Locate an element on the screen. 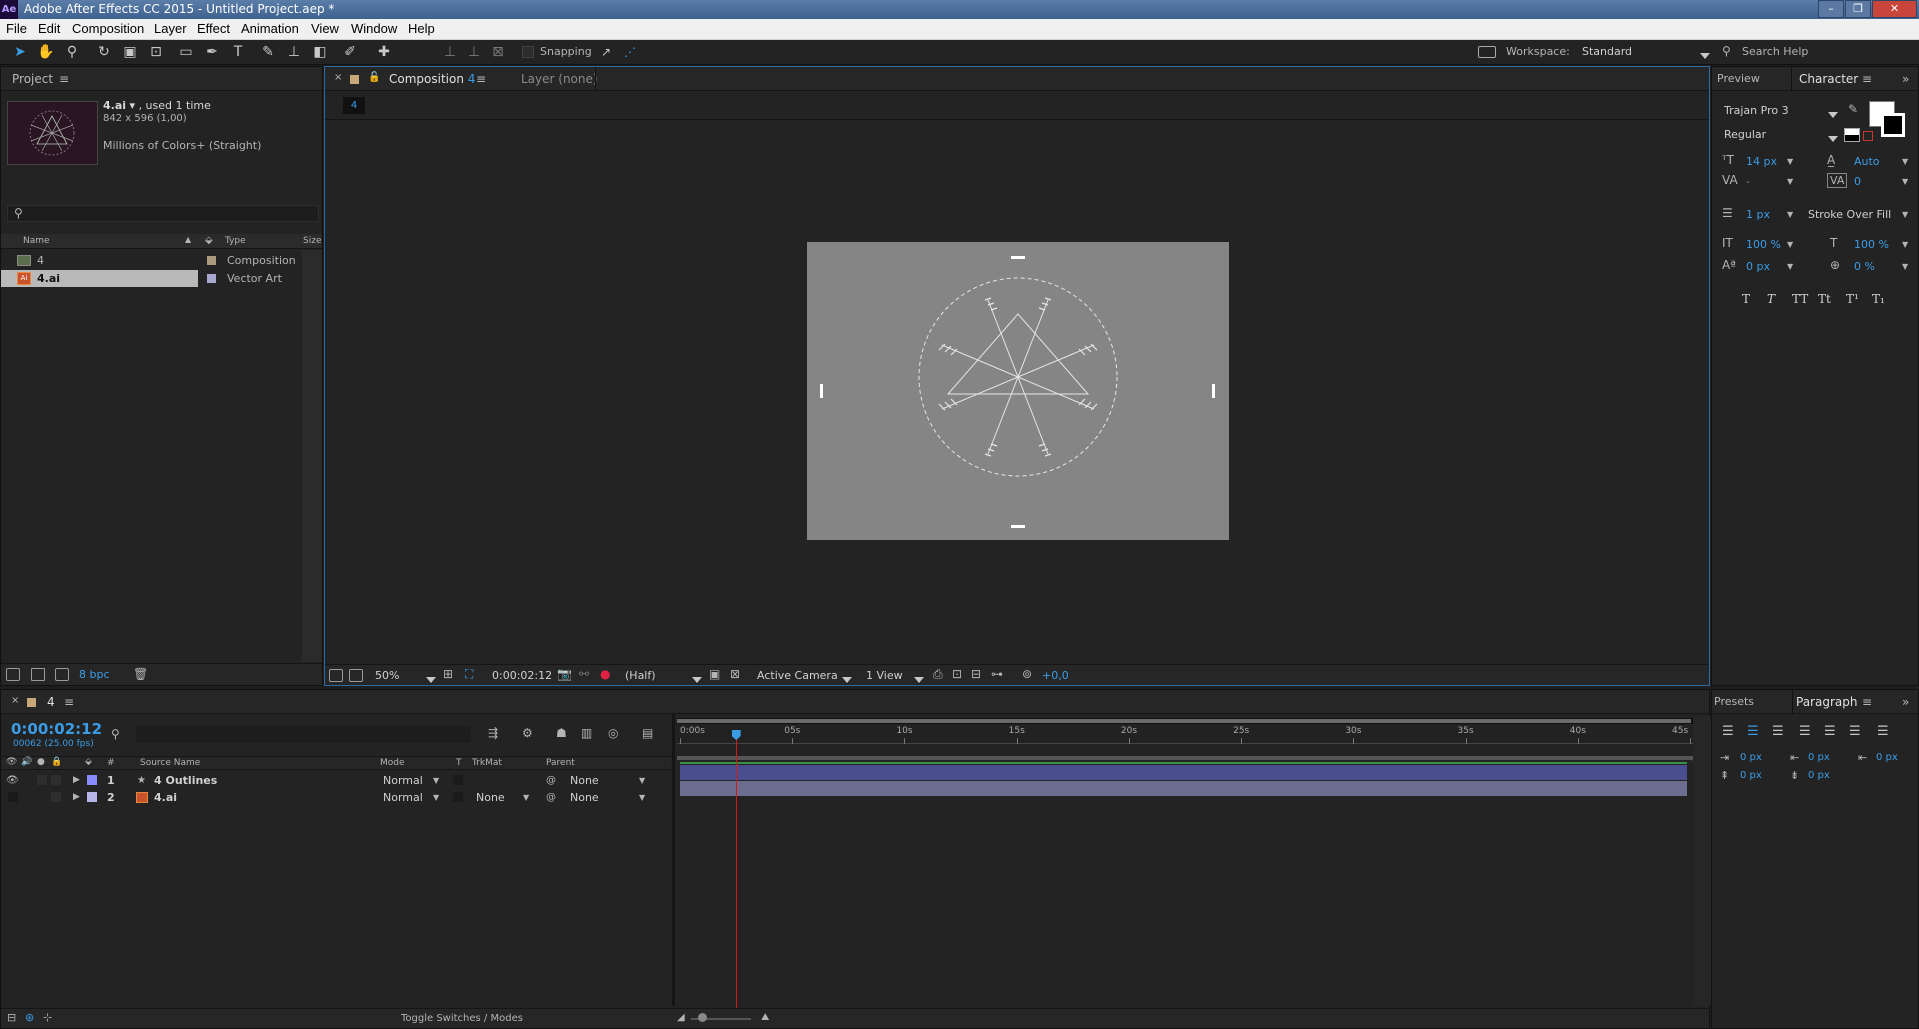  menu-layer: Layer is located at coordinates (170, 28).